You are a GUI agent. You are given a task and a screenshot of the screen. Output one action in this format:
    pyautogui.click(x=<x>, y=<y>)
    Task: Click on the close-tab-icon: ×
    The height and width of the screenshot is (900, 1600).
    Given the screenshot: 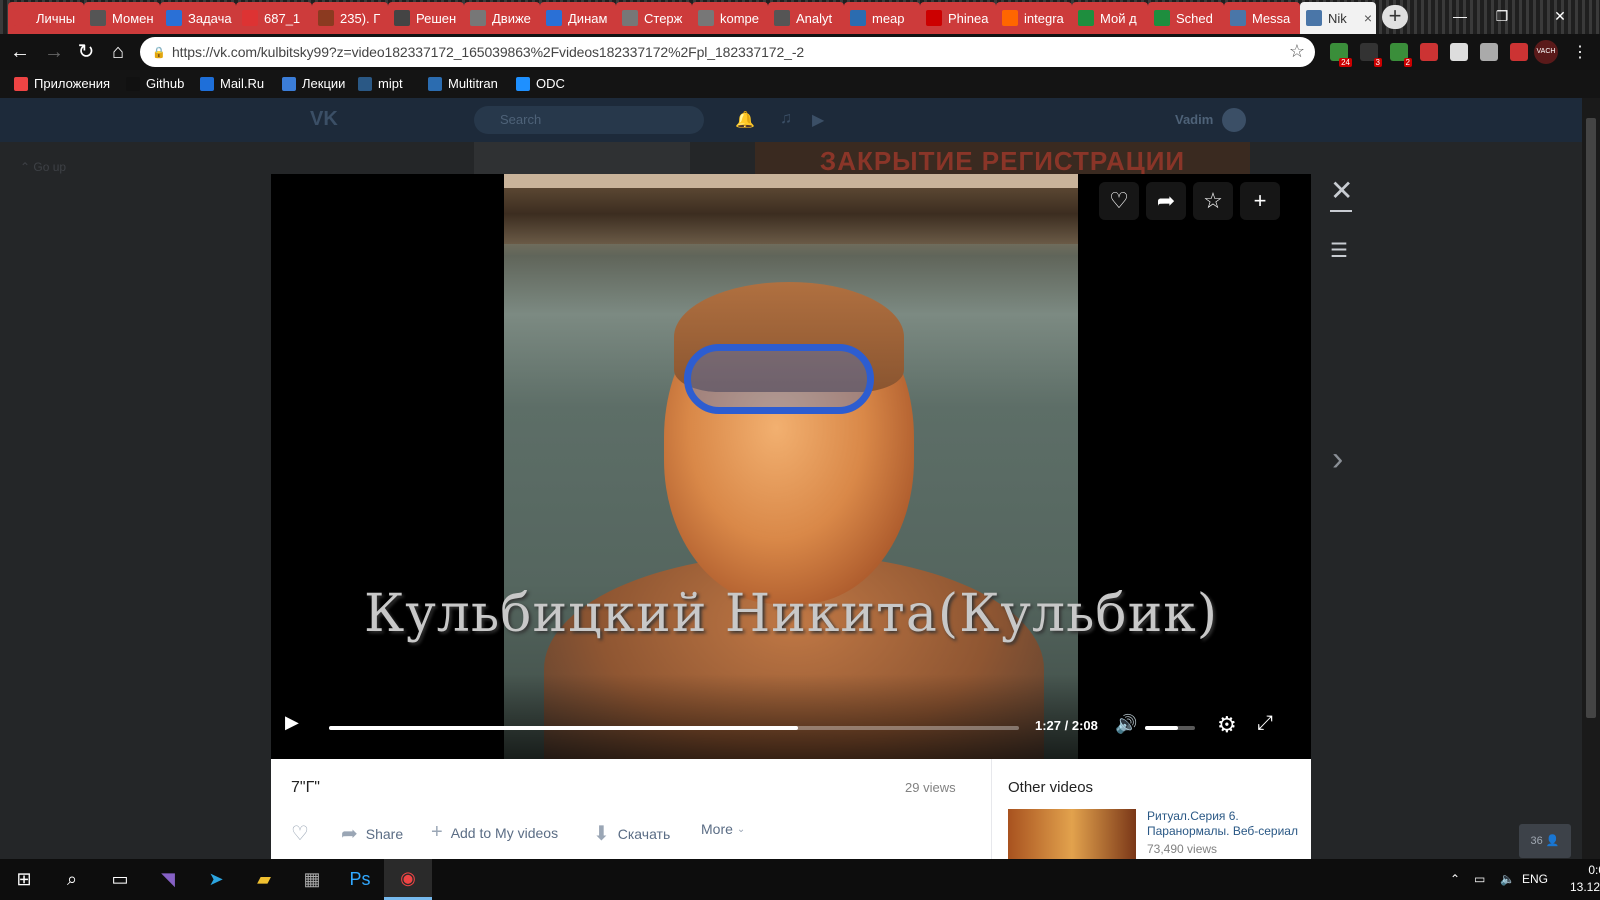 What is the action you would take?
    pyautogui.click(x=1368, y=18)
    